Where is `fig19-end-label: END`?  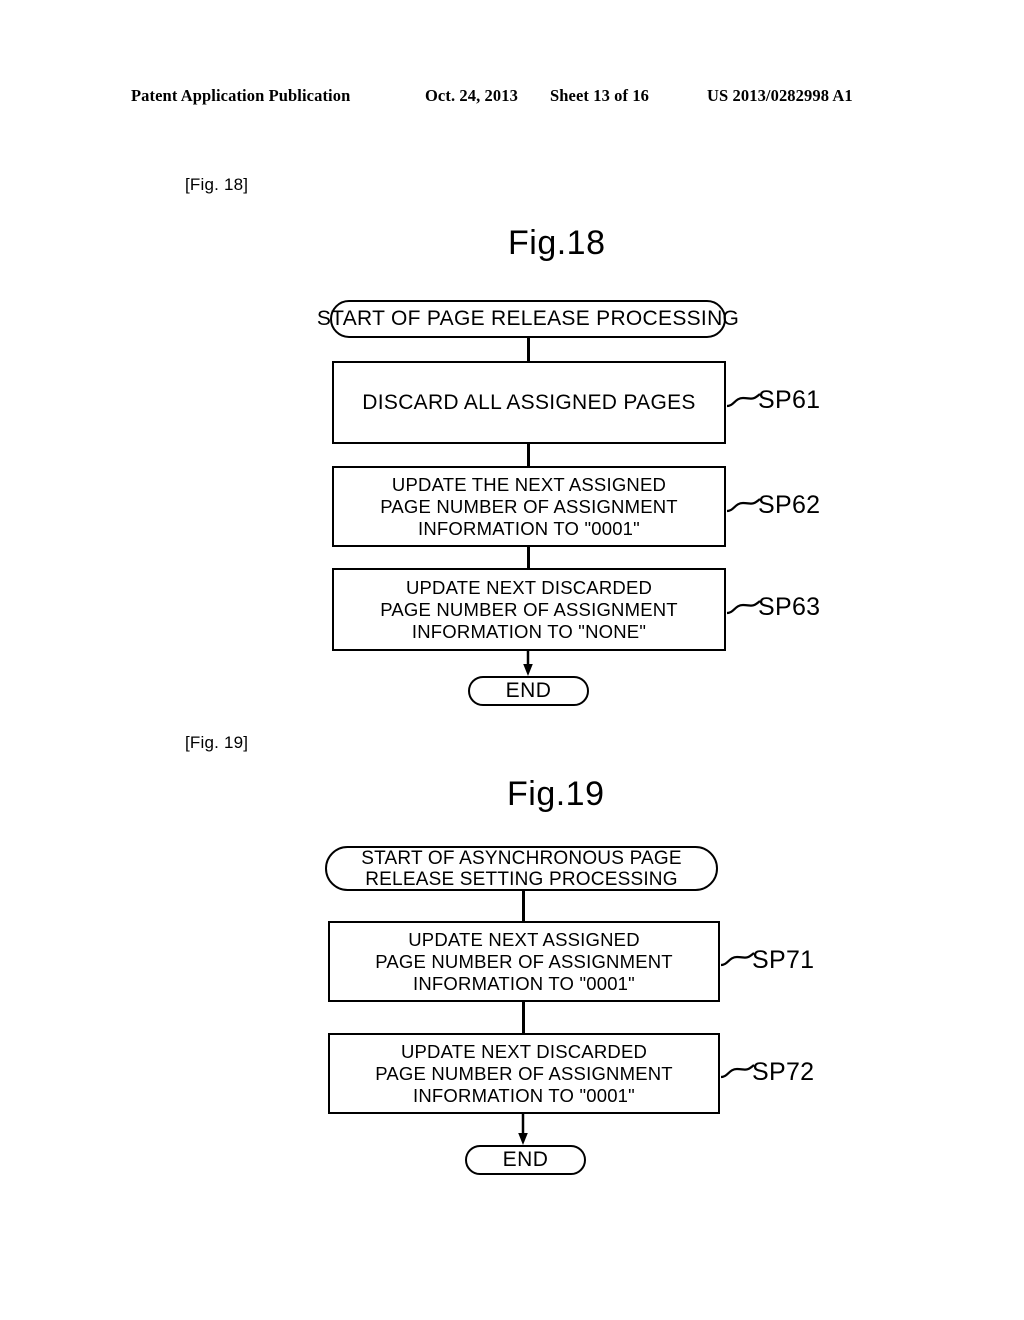 fig19-end-label: END is located at coordinates (525, 1159).